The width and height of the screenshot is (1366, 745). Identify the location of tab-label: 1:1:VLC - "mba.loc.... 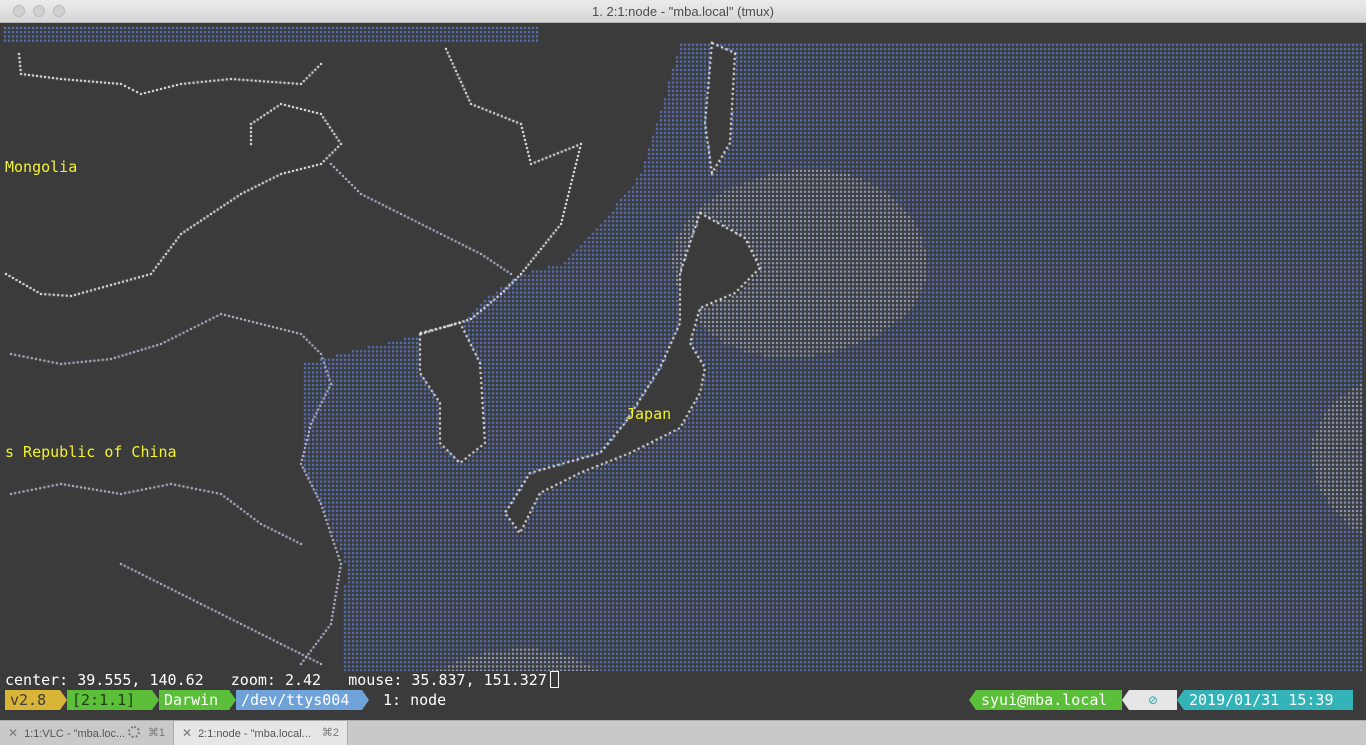
(75, 734).